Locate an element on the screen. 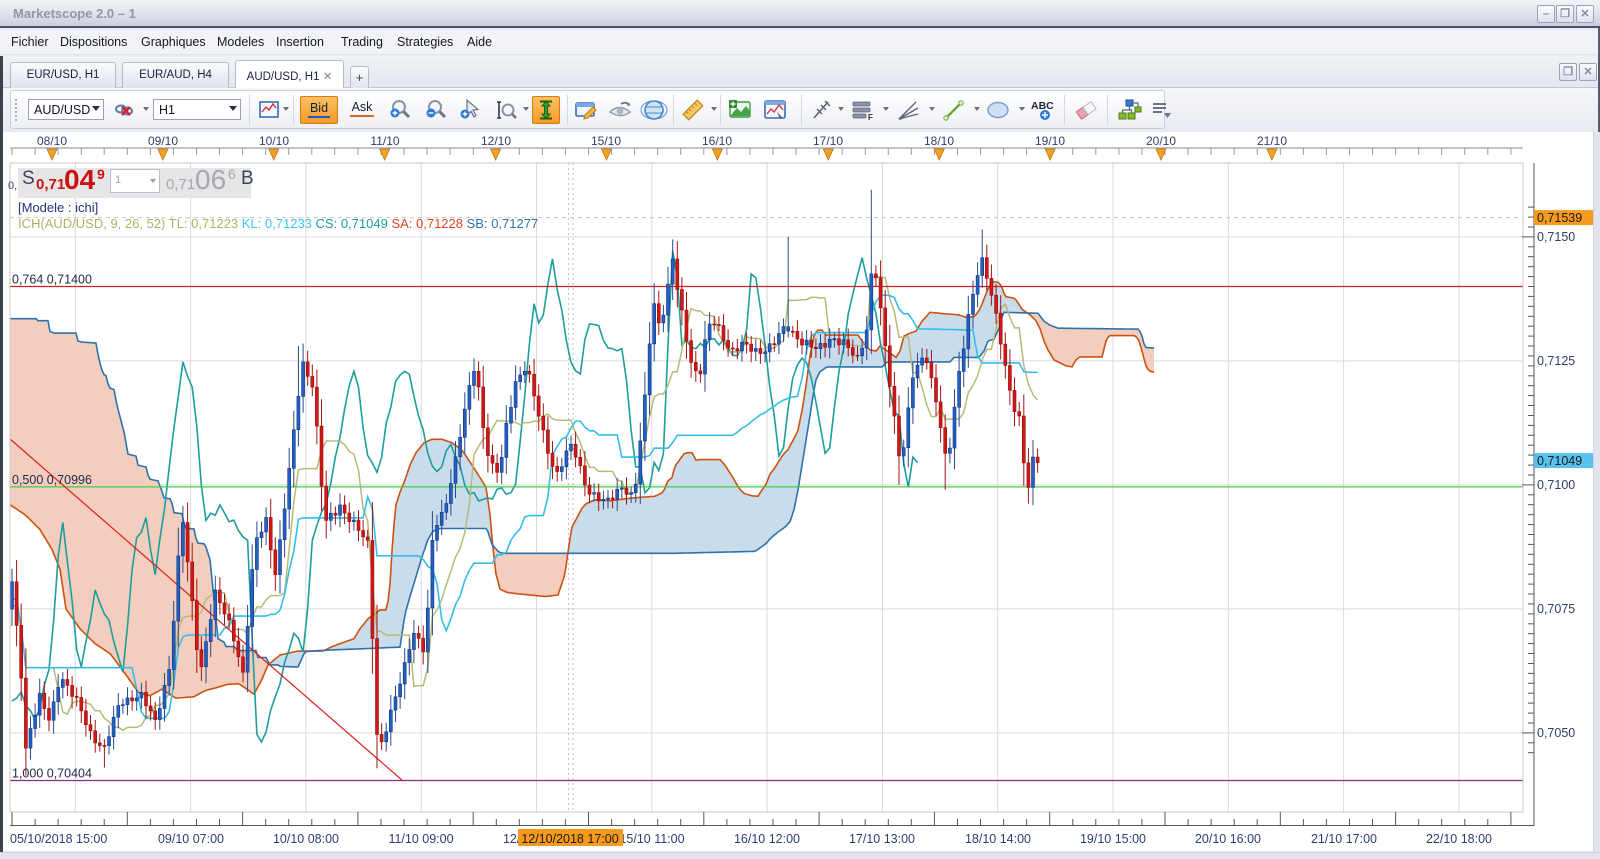  svg-text: 18/10 14:00 is located at coordinates (998, 839).